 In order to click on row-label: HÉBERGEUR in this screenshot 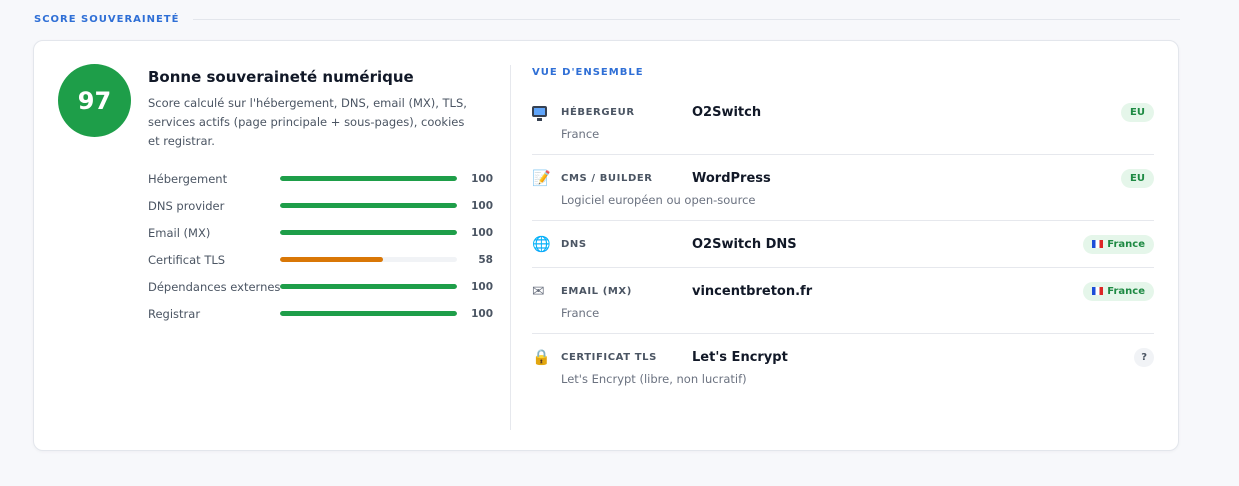, I will do `click(598, 112)`.